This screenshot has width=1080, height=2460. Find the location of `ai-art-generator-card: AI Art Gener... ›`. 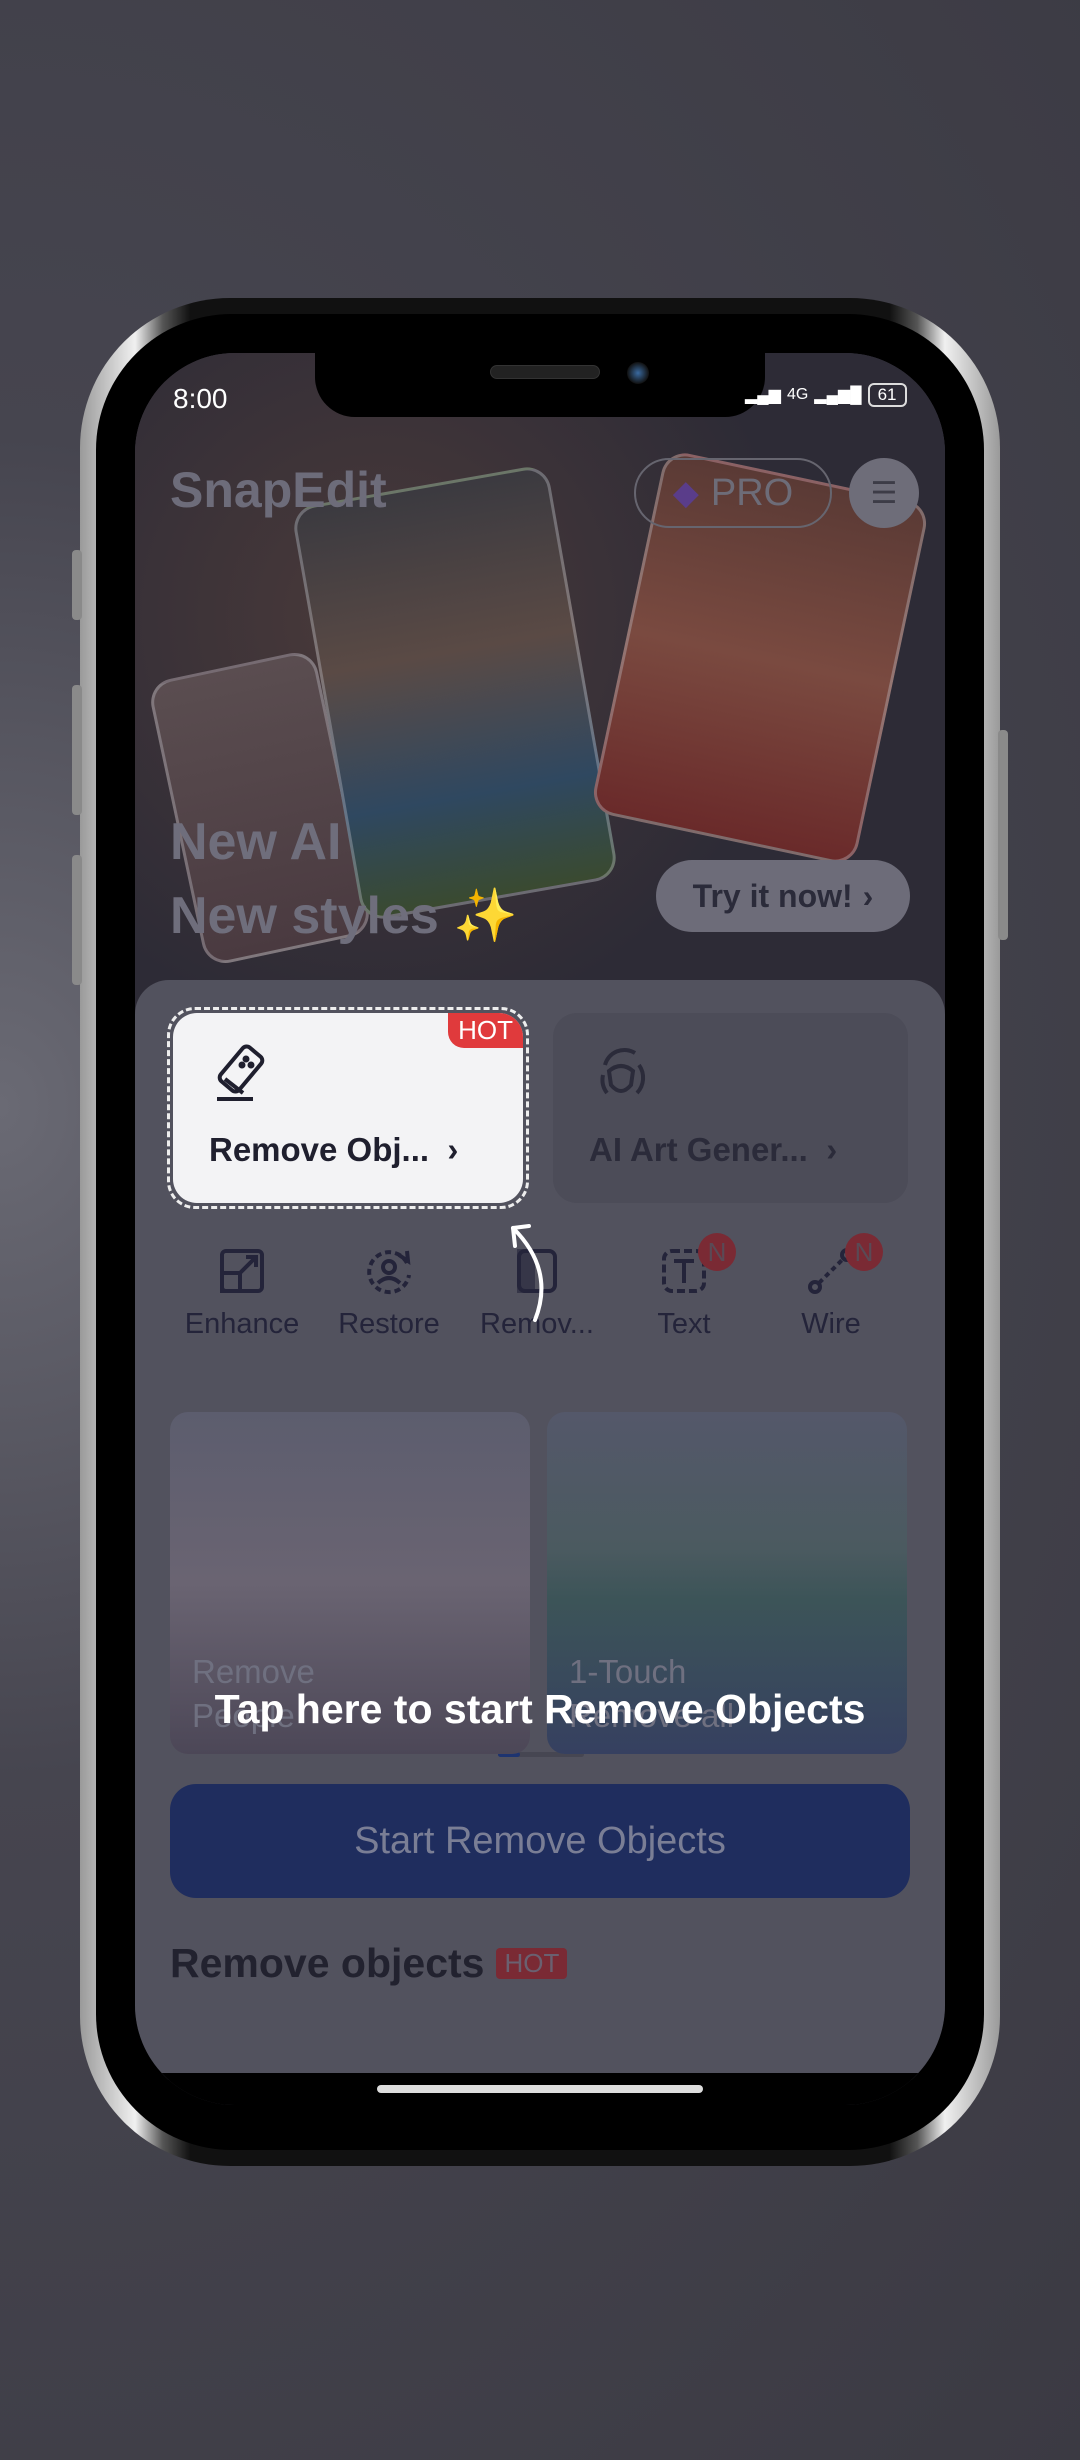

ai-art-generator-card: AI Art Gener... › is located at coordinates (730, 1108).